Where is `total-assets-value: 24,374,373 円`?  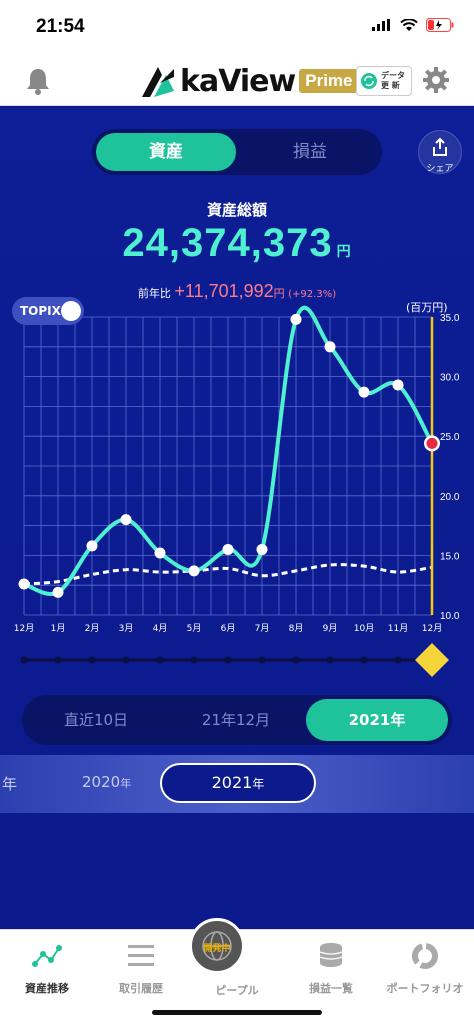 total-assets-value: 24,374,373 円 is located at coordinates (237, 243).